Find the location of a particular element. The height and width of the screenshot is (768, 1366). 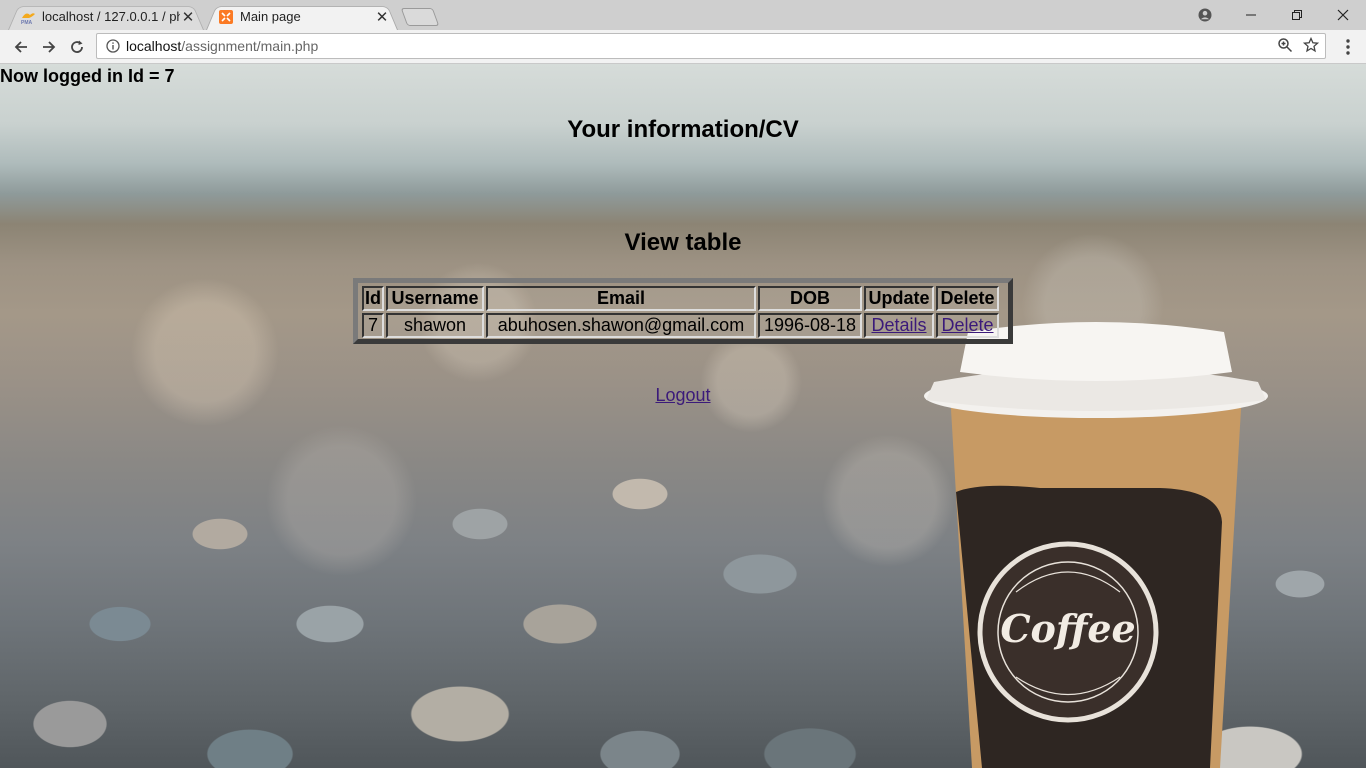

cell-dob: 1996-08-18 is located at coordinates (810, 325).